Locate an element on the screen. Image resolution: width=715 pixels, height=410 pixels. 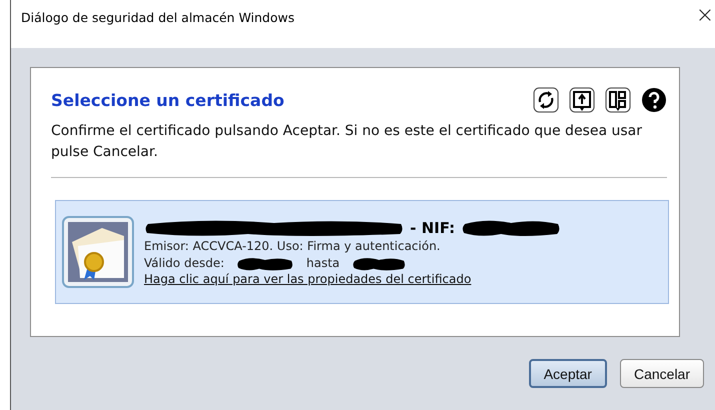
certificate-icon is located at coordinates (98, 252).